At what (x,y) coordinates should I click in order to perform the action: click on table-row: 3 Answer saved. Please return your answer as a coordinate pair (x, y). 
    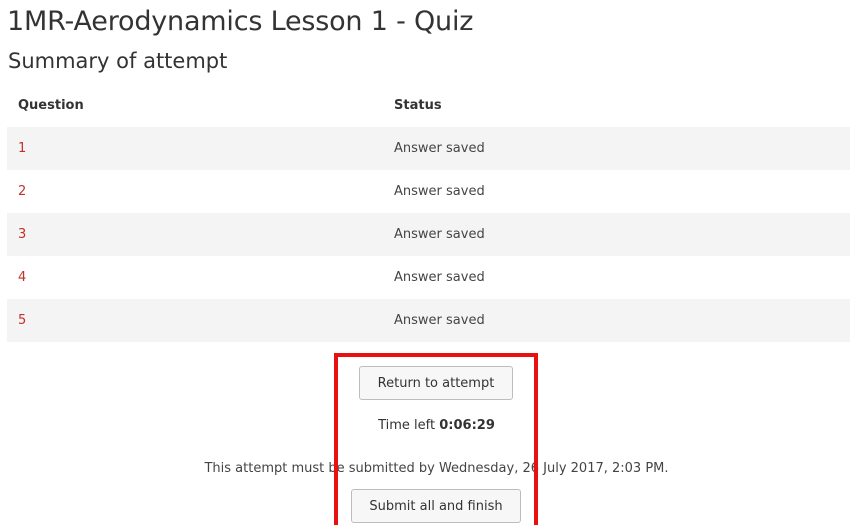
    Looking at the image, I should click on (428, 234).